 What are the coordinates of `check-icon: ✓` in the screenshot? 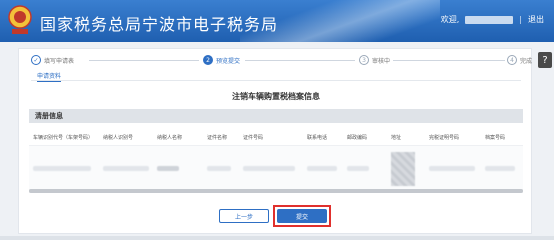 It's located at (36, 60).